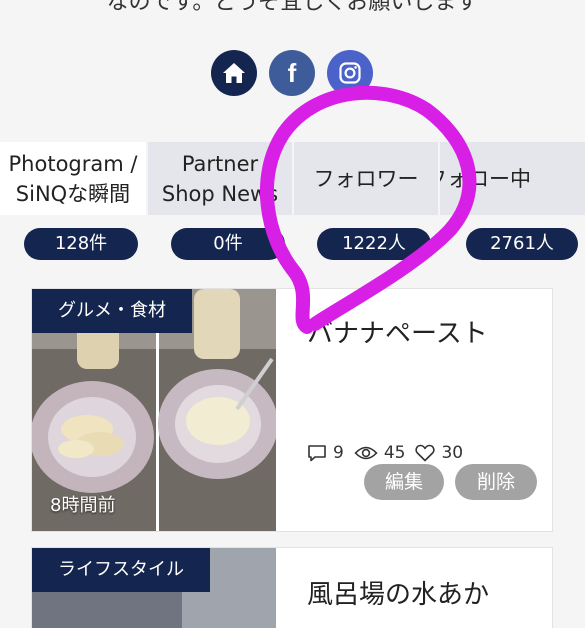 This screenshot has height=628, width=585. I want to click on eye-icon, so click(366, 453).